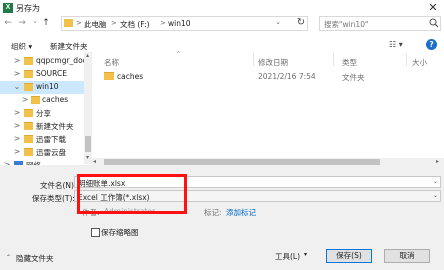  Describe the element at coordinates (433, 8) in the screenshot. I see `close-icon: ✕` at that location.